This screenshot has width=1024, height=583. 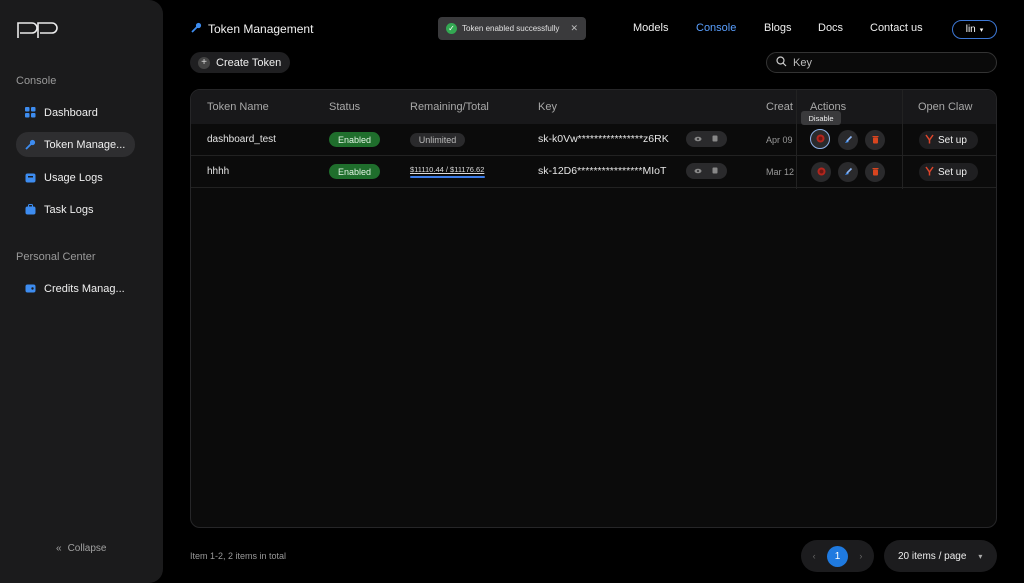 I want to click on nav-contact-us: Contact us, so click(x=896, y=28).